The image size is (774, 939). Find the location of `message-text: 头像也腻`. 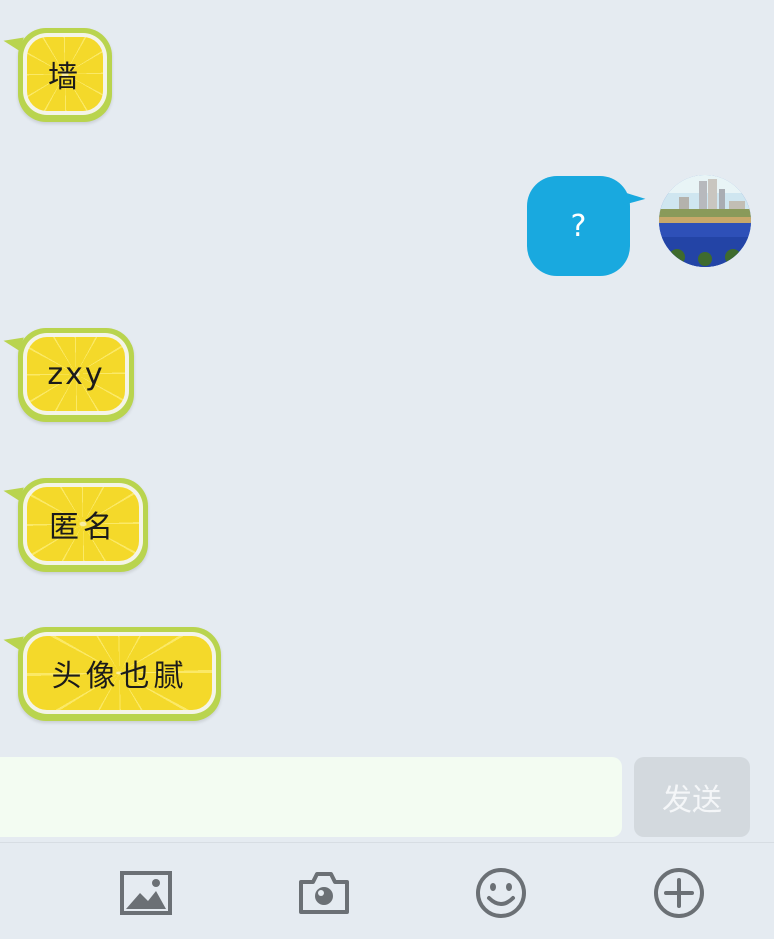

message-text: 头像也腻 is located at coordinates (119, 676).